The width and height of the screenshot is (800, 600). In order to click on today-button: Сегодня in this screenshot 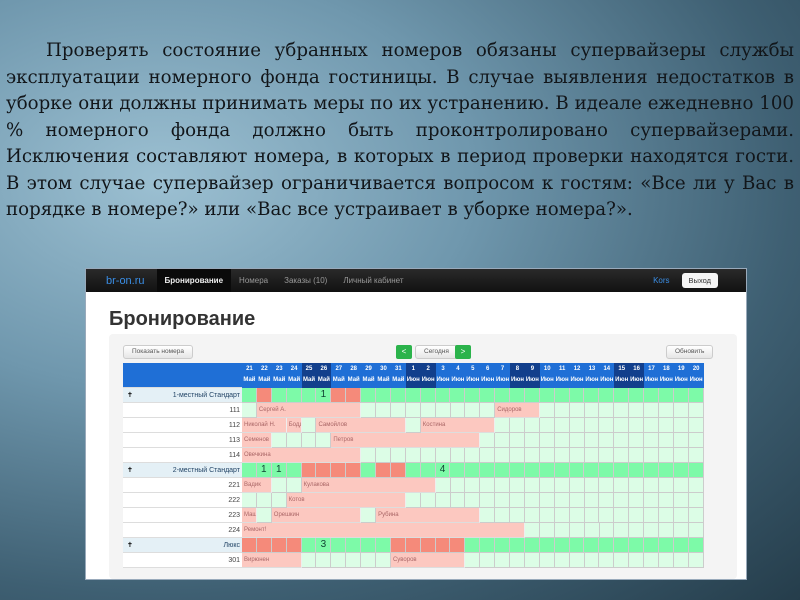, I will do `click(436, 352)`.